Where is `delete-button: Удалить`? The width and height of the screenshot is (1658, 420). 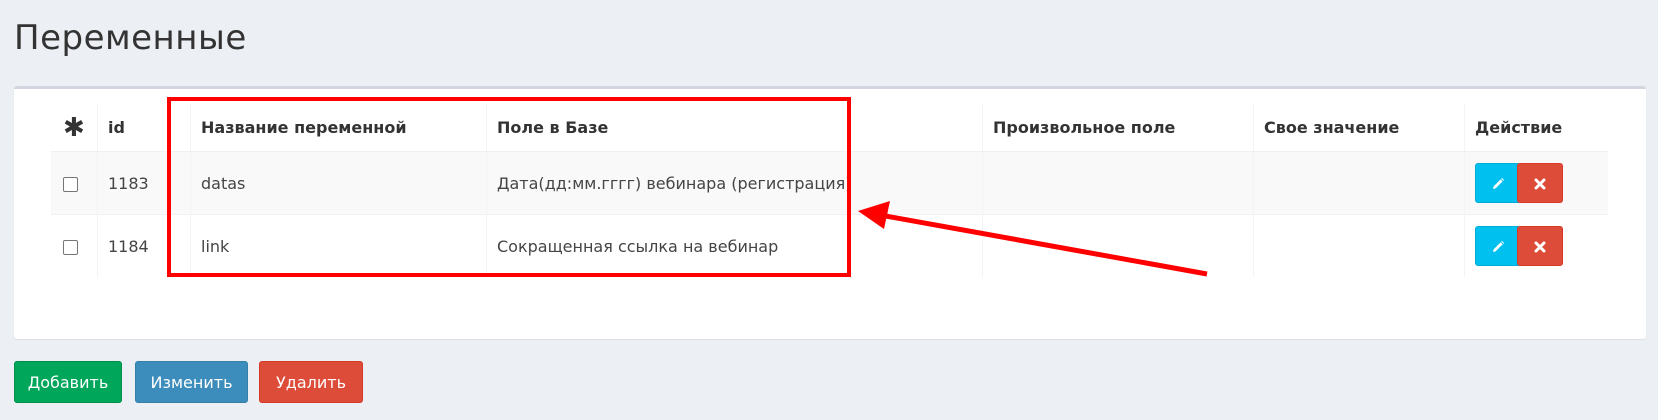 delete-button: Удалить is located at coordinates (311, 382).